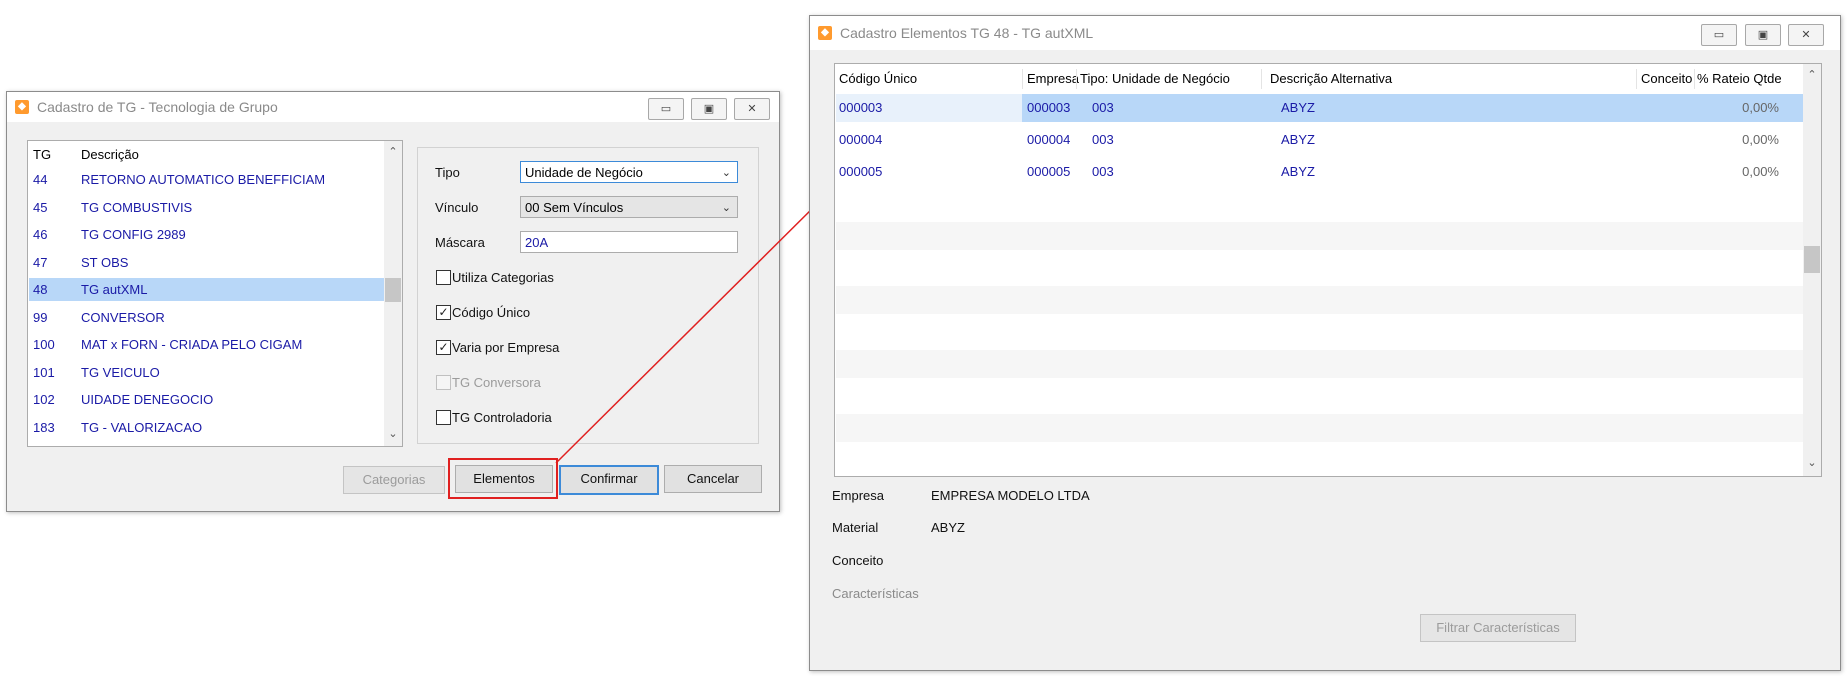 Image resolution: width=1847 pixels, height=676 pixels. Describe the element at coordinates (609, 480) in the screenshot. I see `confirmar-button: Confirmar` at that location.